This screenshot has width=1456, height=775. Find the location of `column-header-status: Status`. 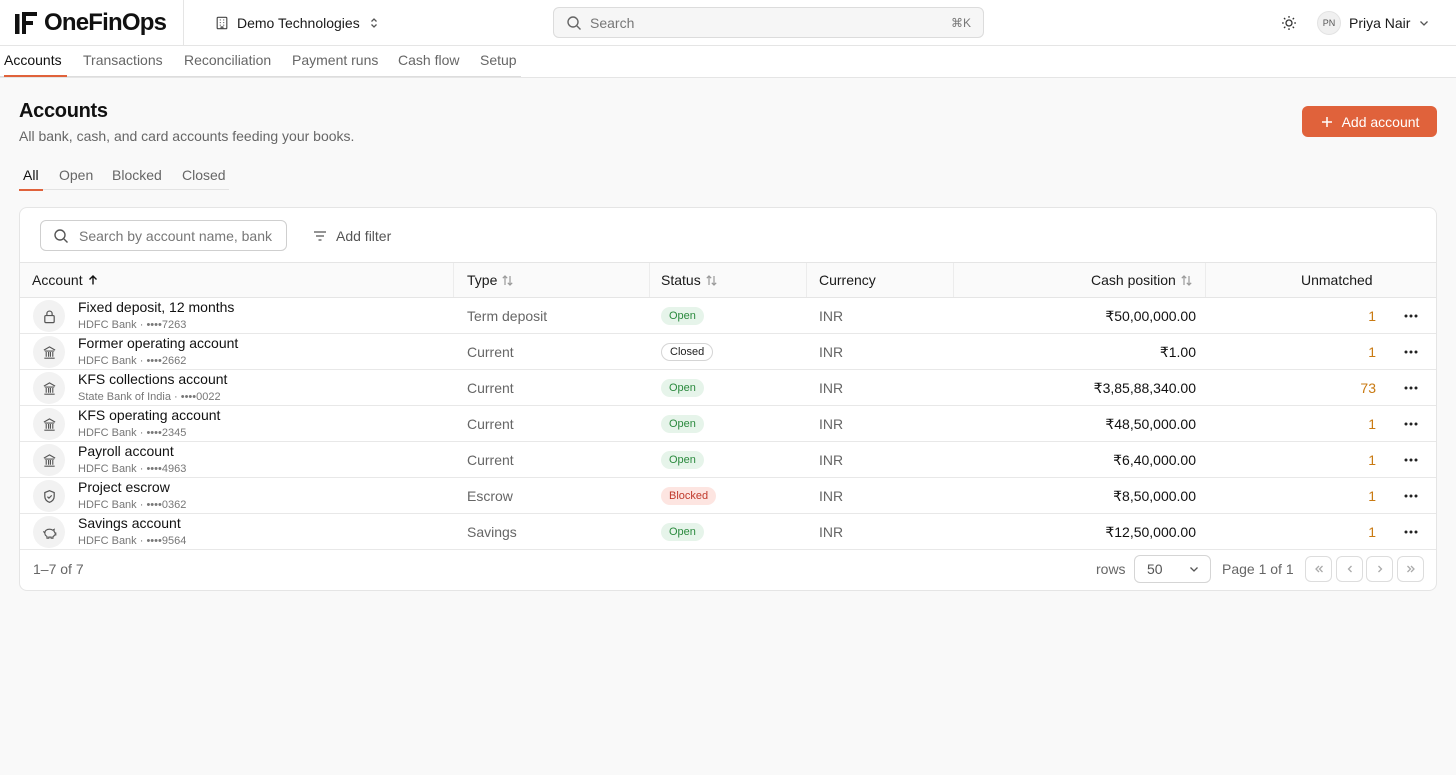

column-header-status: Status is located at coordinates (689, 280).